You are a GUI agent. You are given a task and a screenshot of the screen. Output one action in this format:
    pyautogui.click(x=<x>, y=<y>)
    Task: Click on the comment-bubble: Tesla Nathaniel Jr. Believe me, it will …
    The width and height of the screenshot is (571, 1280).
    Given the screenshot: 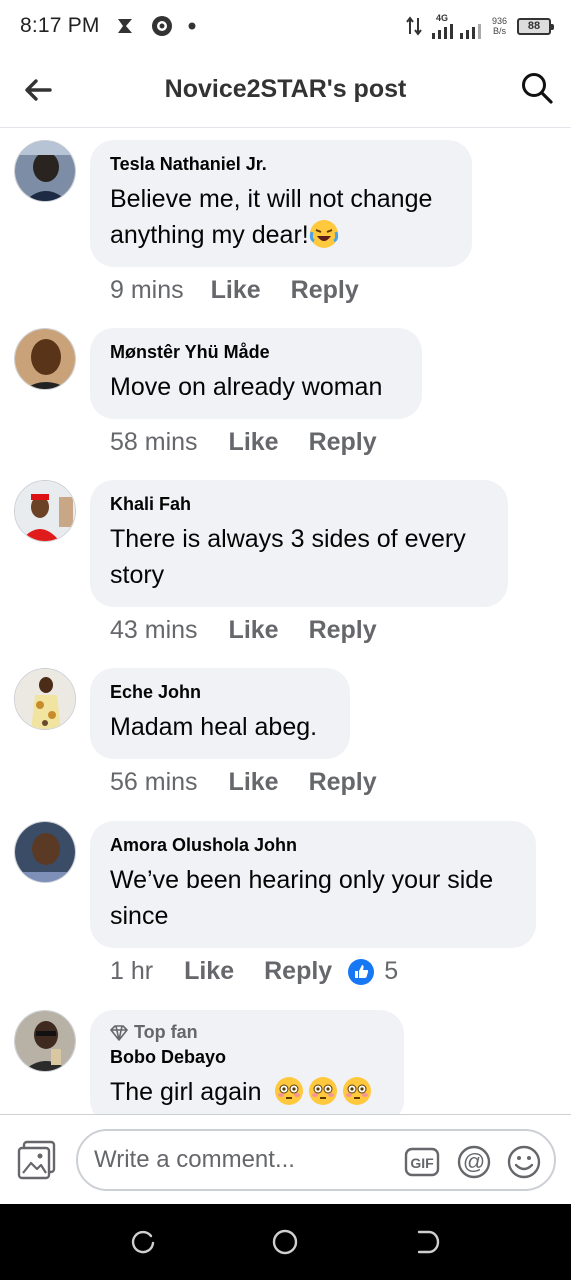 What is the action you would take?
    pyautogui.click(x=281, y=203)
    